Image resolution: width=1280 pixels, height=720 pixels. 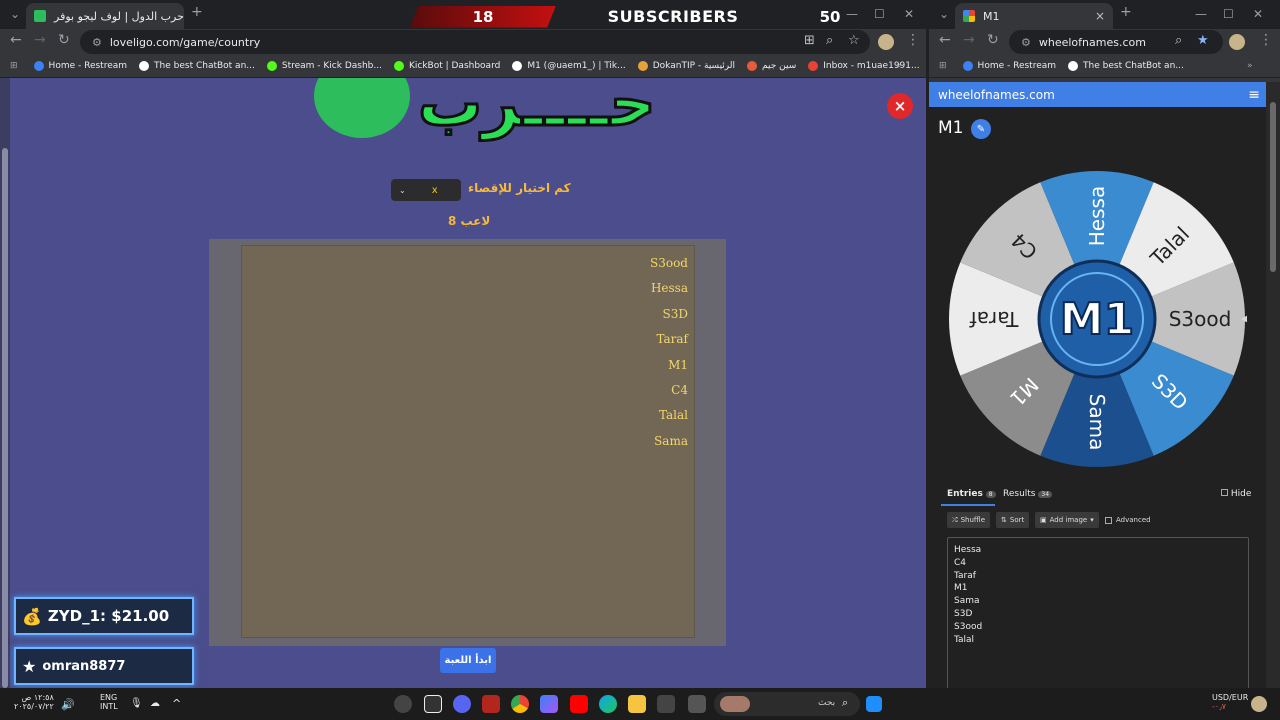 What do you see at coordinates (1098, 612) in the screenshot?
I see `entries-textarea: Hessa C4 Taraf M1 Sama S3D S3ood Talal` at bounding box center [1098, 612].